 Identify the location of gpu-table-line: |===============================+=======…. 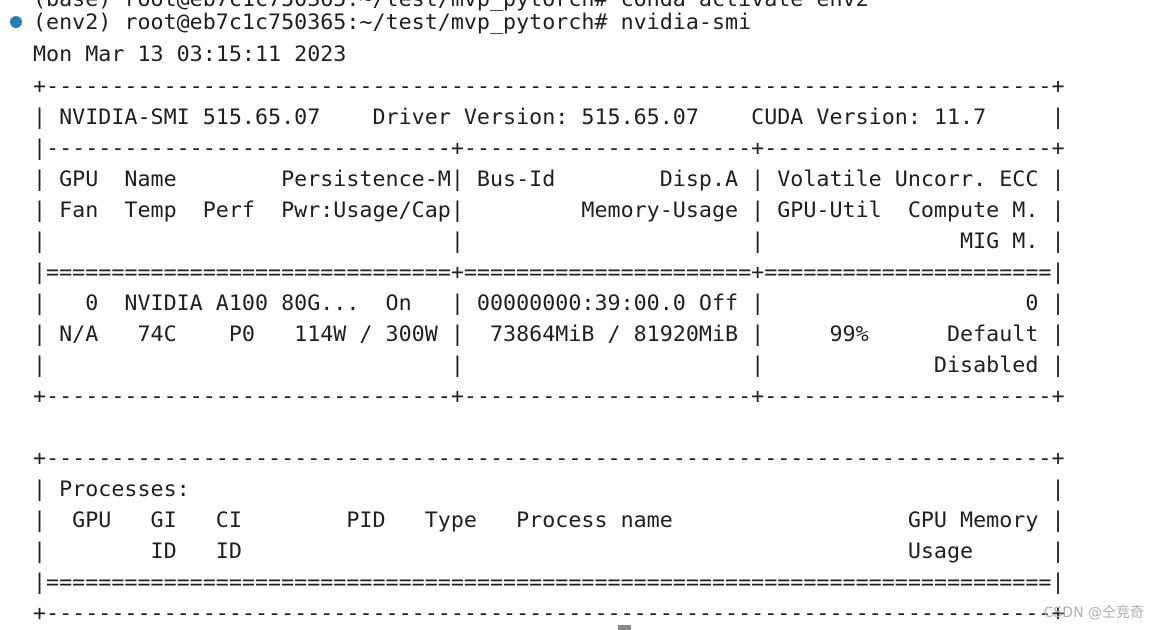
(549, 272).